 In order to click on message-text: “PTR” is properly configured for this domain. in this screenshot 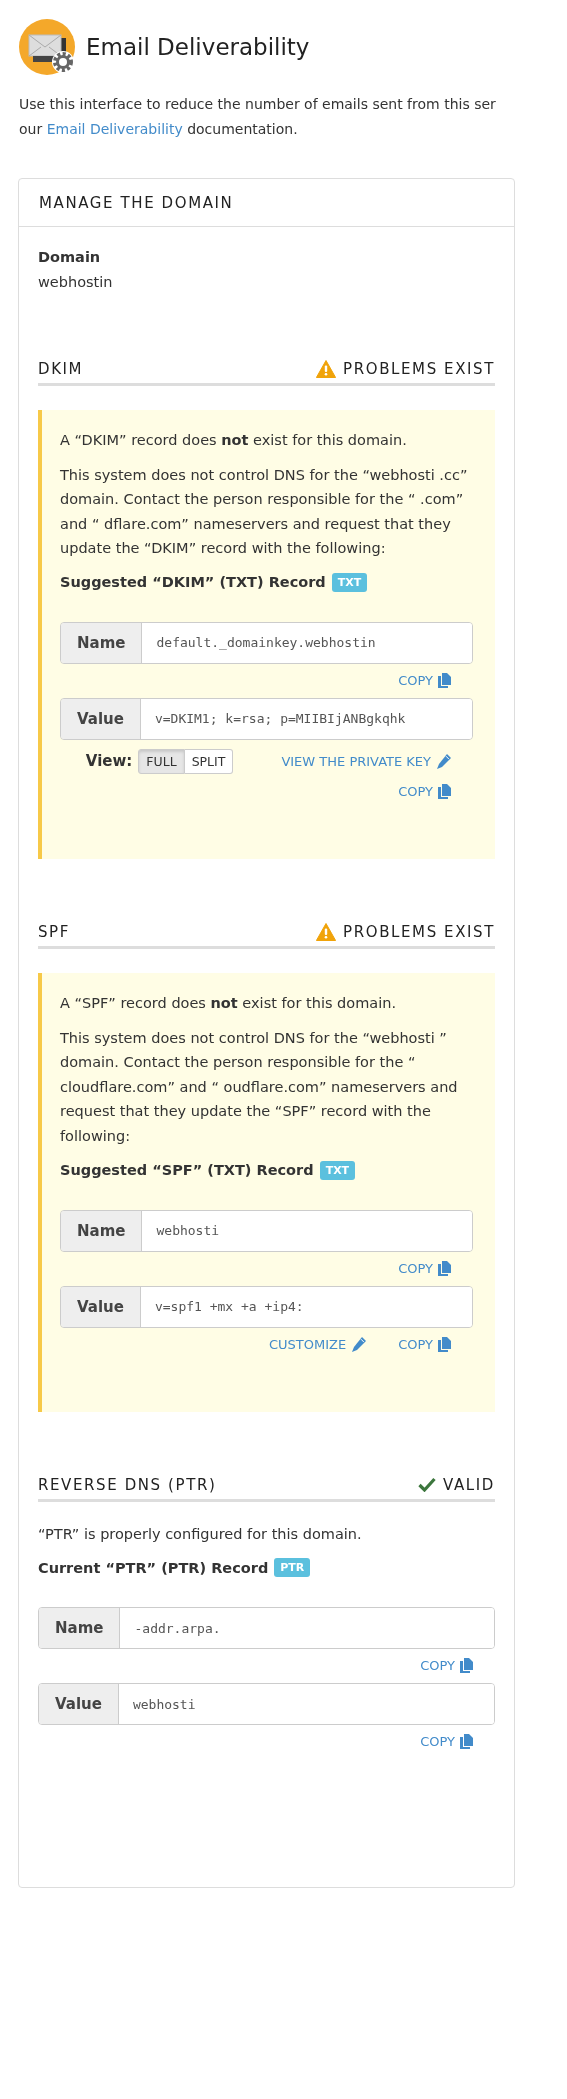, I will do `click(200, 1534)`.